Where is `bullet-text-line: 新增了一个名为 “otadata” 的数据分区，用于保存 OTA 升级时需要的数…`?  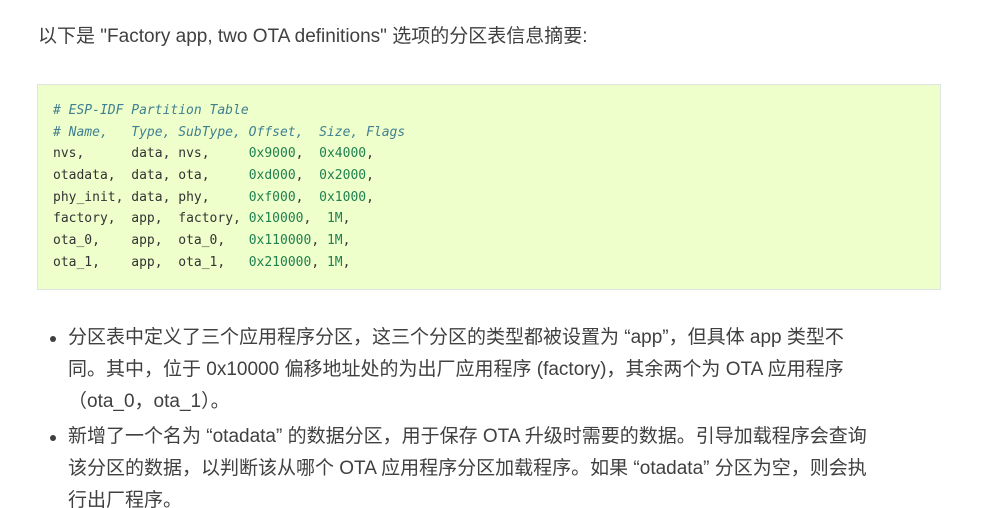
bullet-text-line: 新增了一个名为 “otadata” 的数据分区，用于保存 OTA 升级时需要的数… is located at coordinates (467, 436).